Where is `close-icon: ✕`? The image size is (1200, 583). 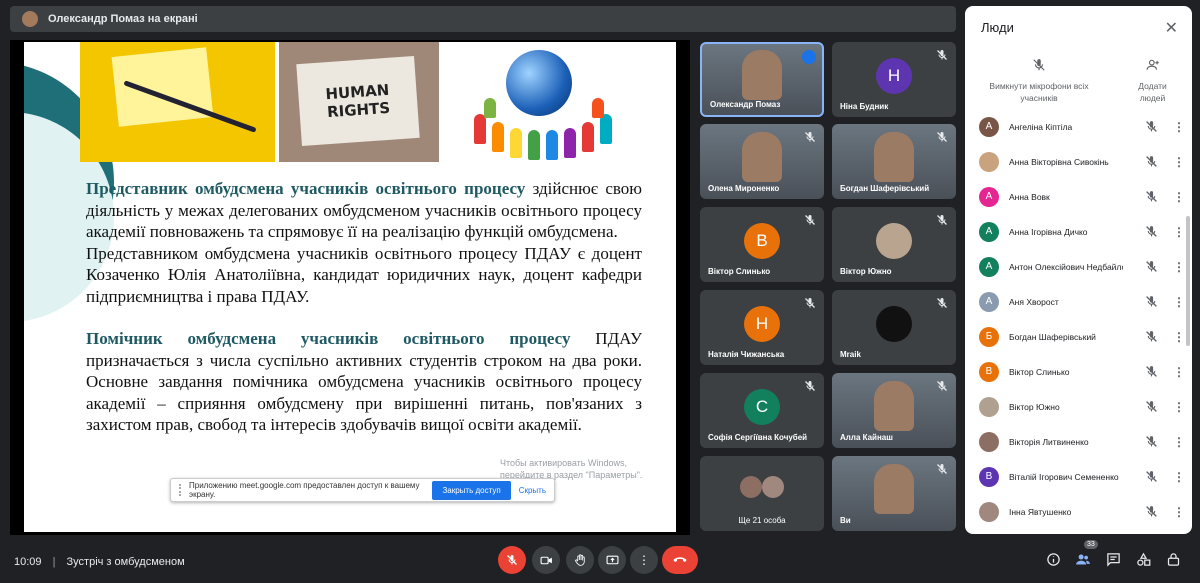 close-icon: ✕ is located at coordinates (1171, 28).